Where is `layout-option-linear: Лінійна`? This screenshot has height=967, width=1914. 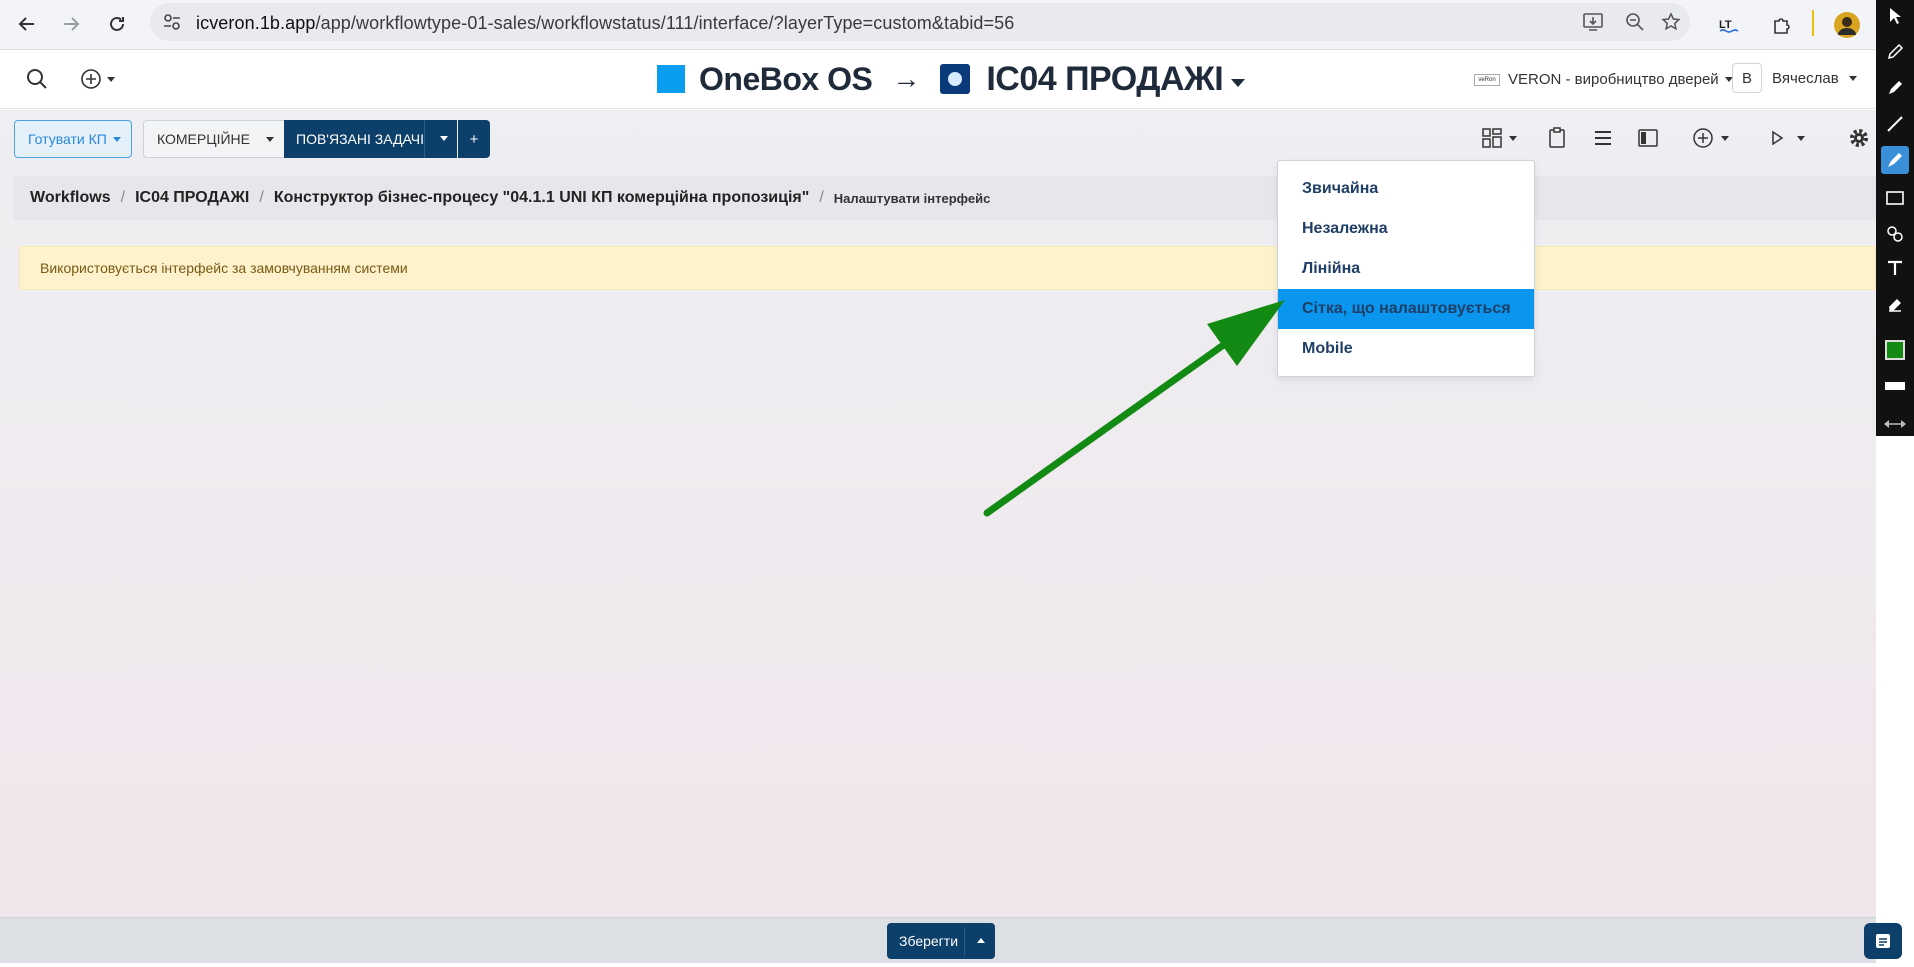 layout-option-linear: Лінійна is located at coordinates (1406, 269).